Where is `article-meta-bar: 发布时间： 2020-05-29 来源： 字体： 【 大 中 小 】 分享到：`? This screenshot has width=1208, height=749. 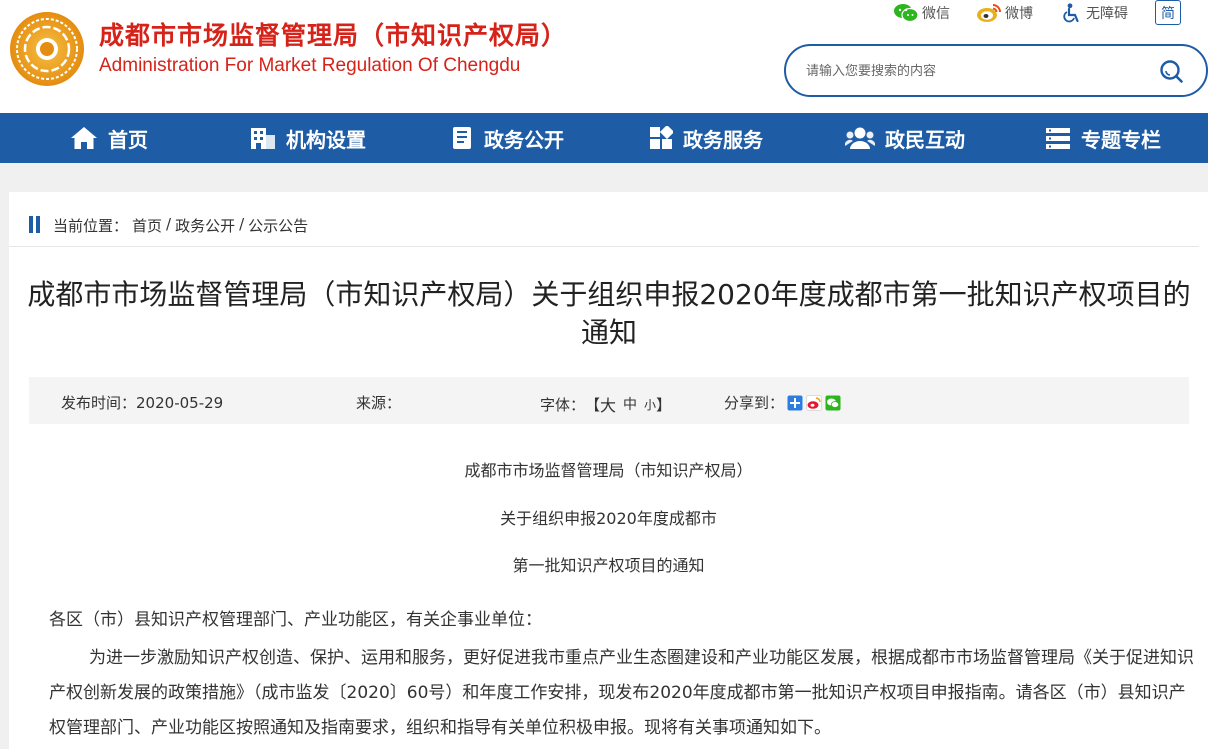 article-meta-bar: 发布时间： 2020-05-29 来源： 字体： 【 大 中 小 】 分享到： is located at coordinates (609, 400).